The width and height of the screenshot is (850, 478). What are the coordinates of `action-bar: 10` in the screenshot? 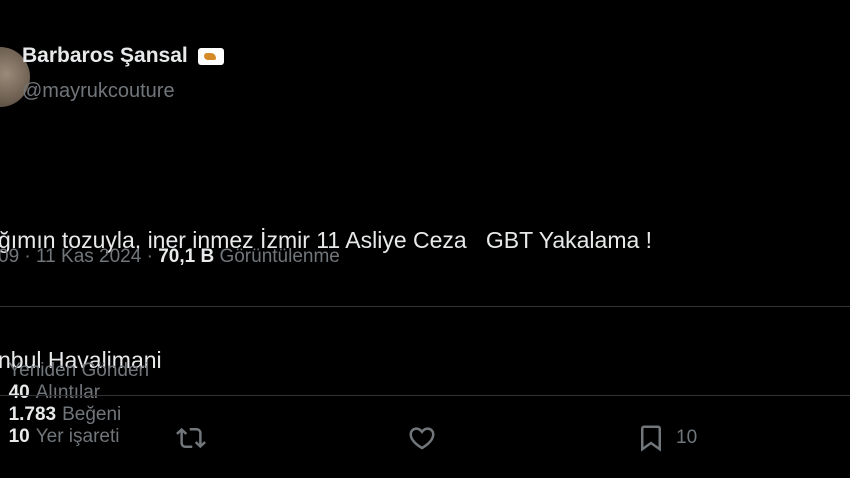 It's located at (425, 438).